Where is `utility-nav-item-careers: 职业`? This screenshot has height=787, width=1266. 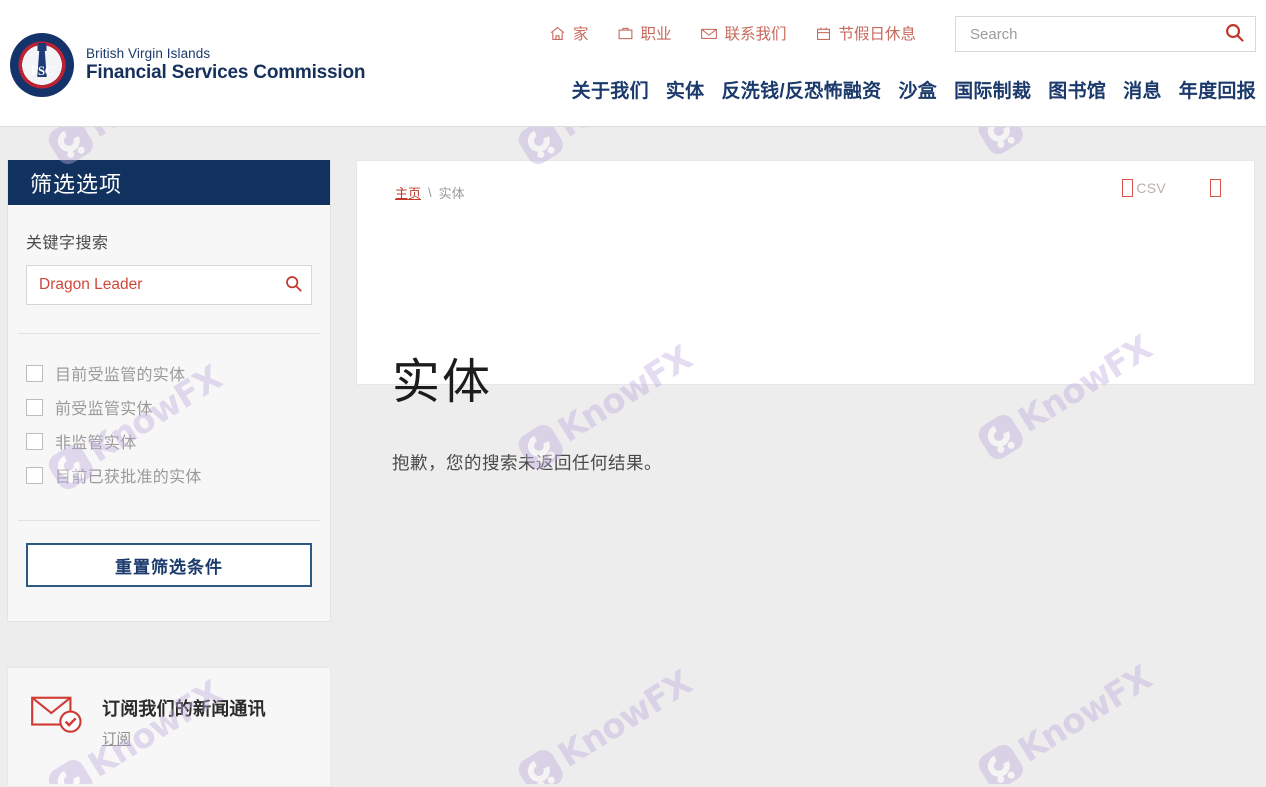 utility-nav-item-careers: 职业 is located at coordinates (644, 33).